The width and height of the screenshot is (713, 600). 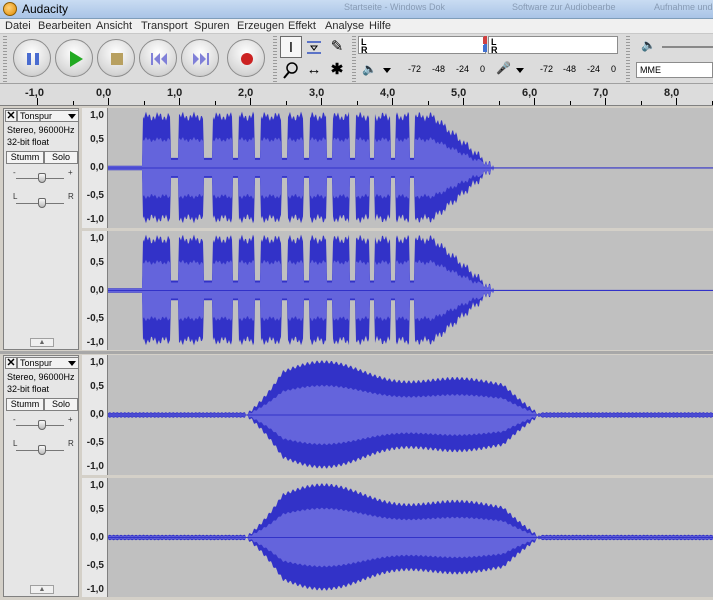 What do you see at coordinates (45, 9) in the screenshot?
I see `window-title: Audacity` at bounding box center [45, 9].